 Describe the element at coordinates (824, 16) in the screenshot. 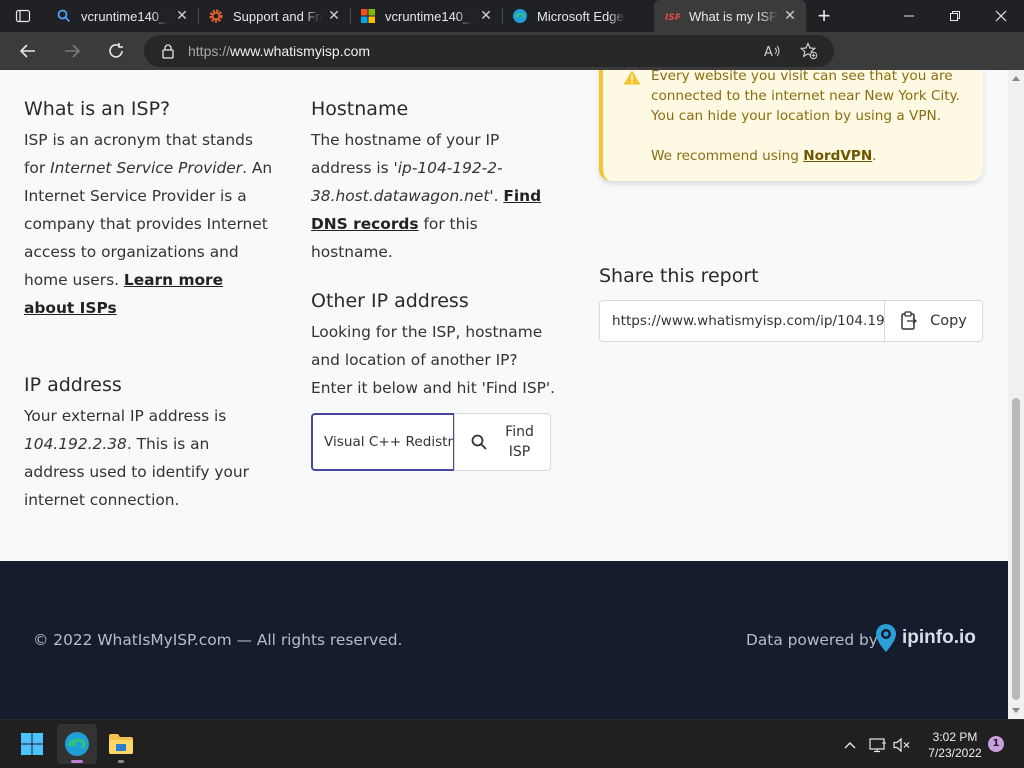

I see `new-tab-button: +` at that location.